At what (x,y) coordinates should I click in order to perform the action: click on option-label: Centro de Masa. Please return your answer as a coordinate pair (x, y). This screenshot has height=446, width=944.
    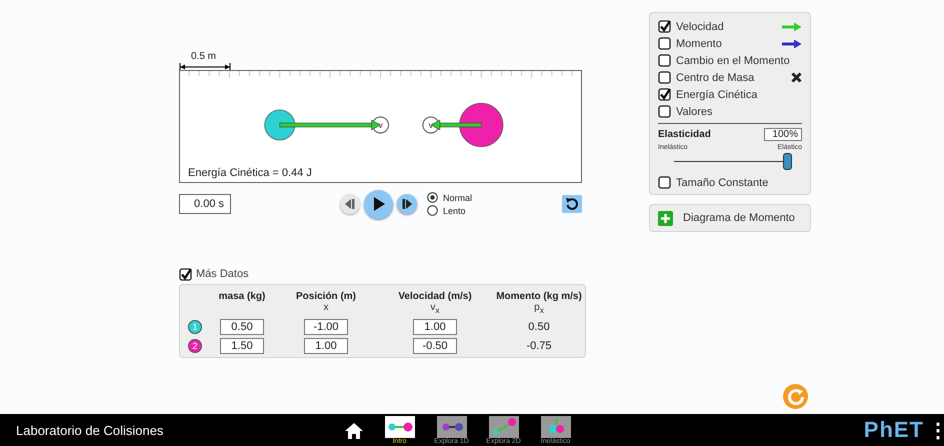
    Looking at the image, I should click on (715, 78).